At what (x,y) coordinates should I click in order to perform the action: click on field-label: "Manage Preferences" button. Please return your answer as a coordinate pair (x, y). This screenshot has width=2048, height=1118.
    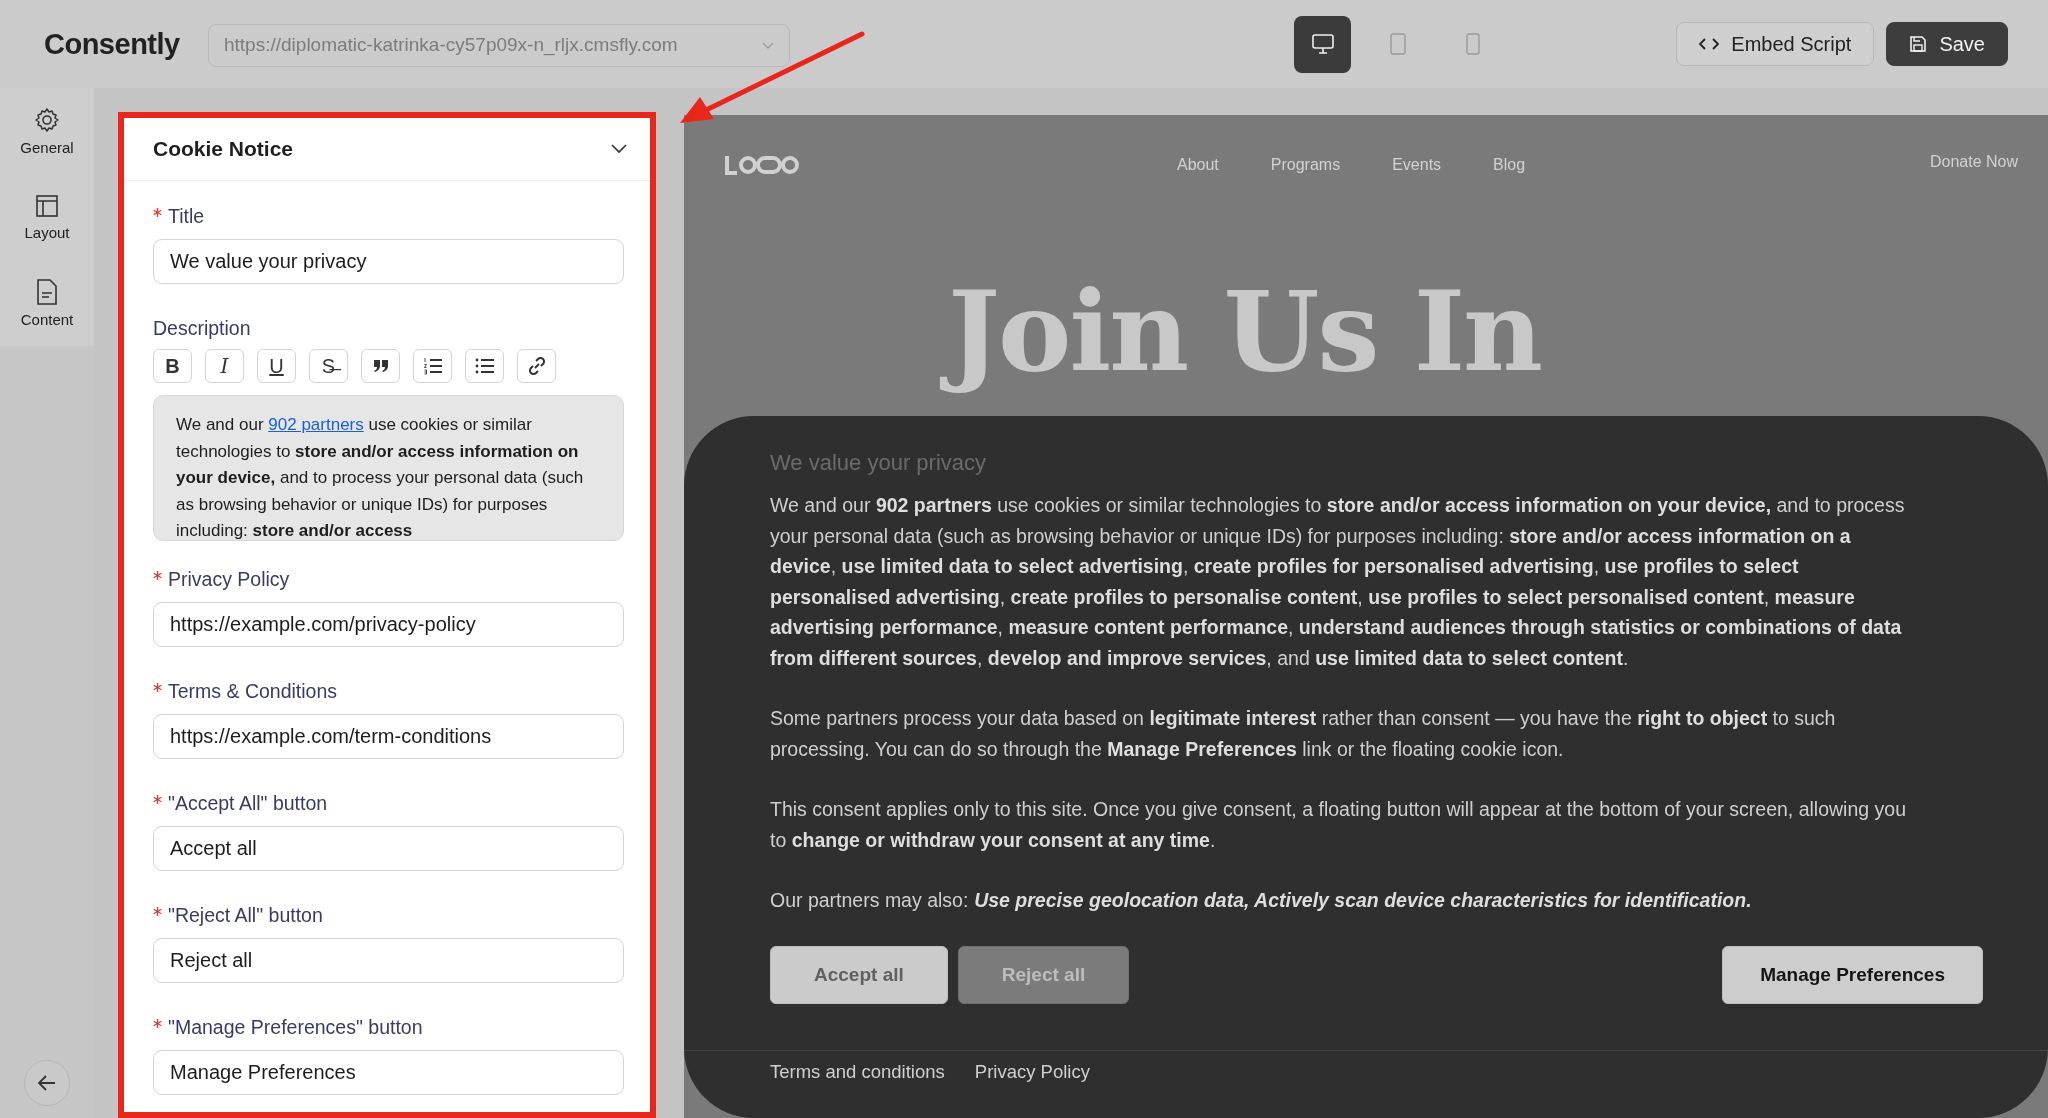
    Looking at the image, I should click on (295, 1027).